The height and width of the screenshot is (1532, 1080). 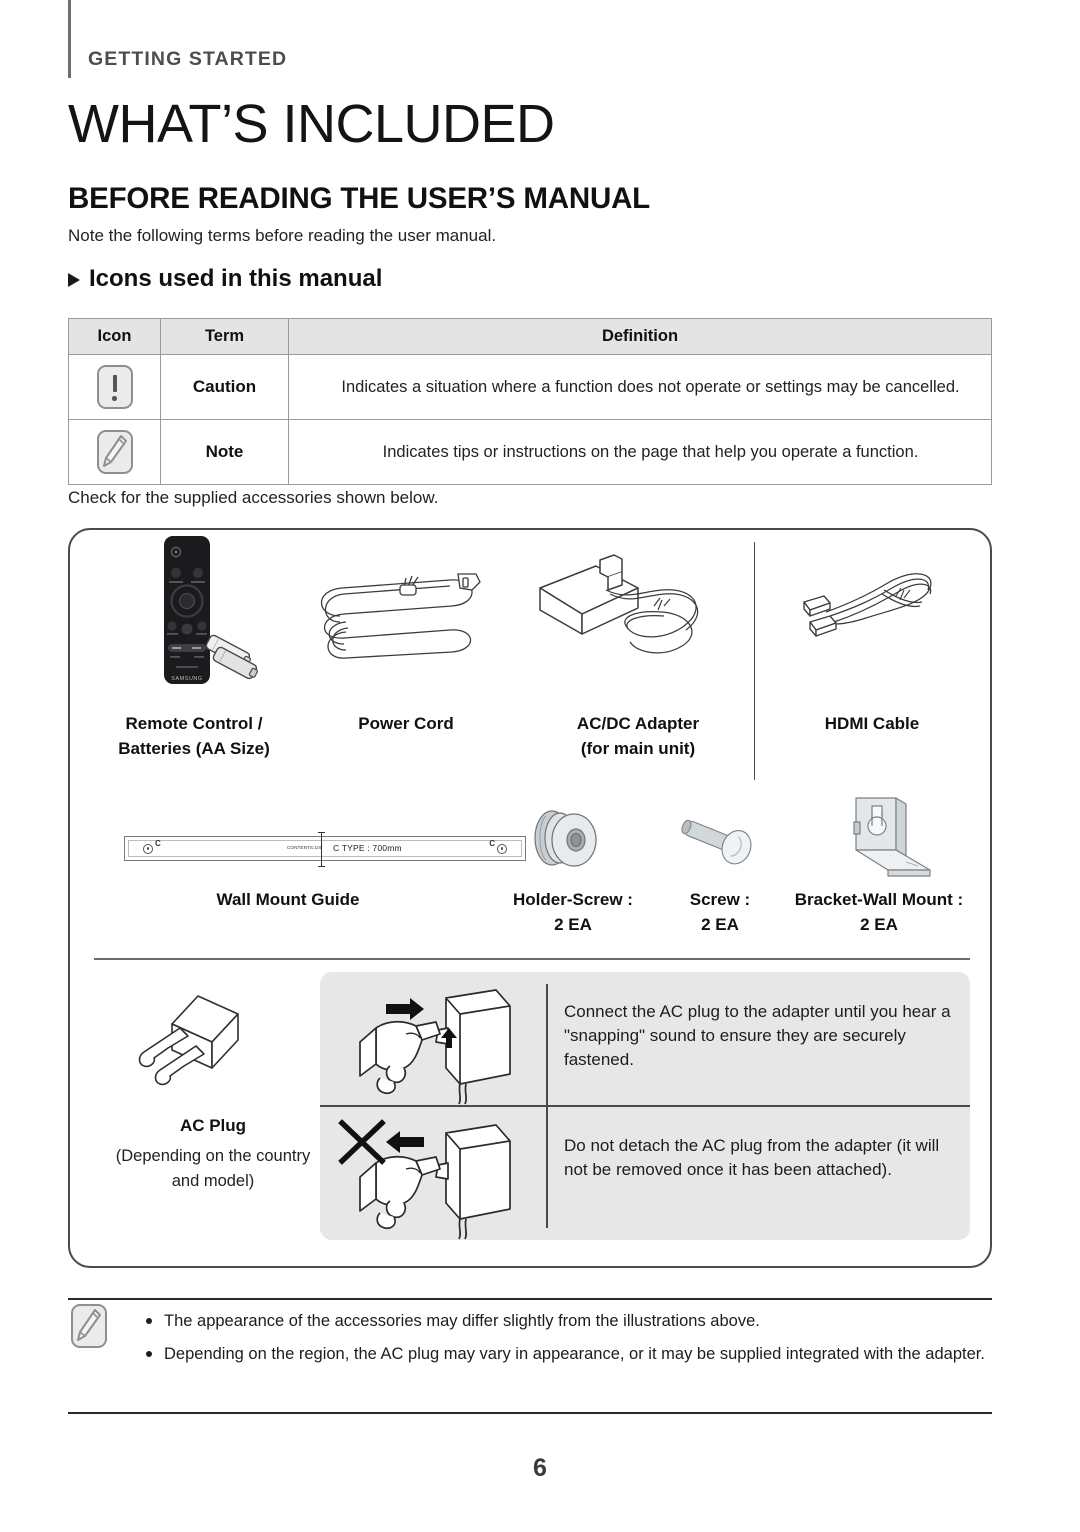 What do you see at coordinates (224, 387) in the screenshot?
I see `cell-term-caution: Caution` at bounding box center [224, 387].